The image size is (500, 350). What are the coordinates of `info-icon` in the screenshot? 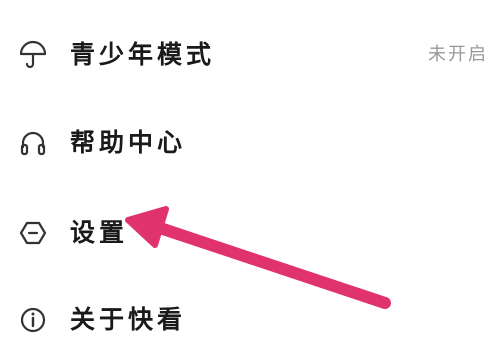 It's located at (33, 320).